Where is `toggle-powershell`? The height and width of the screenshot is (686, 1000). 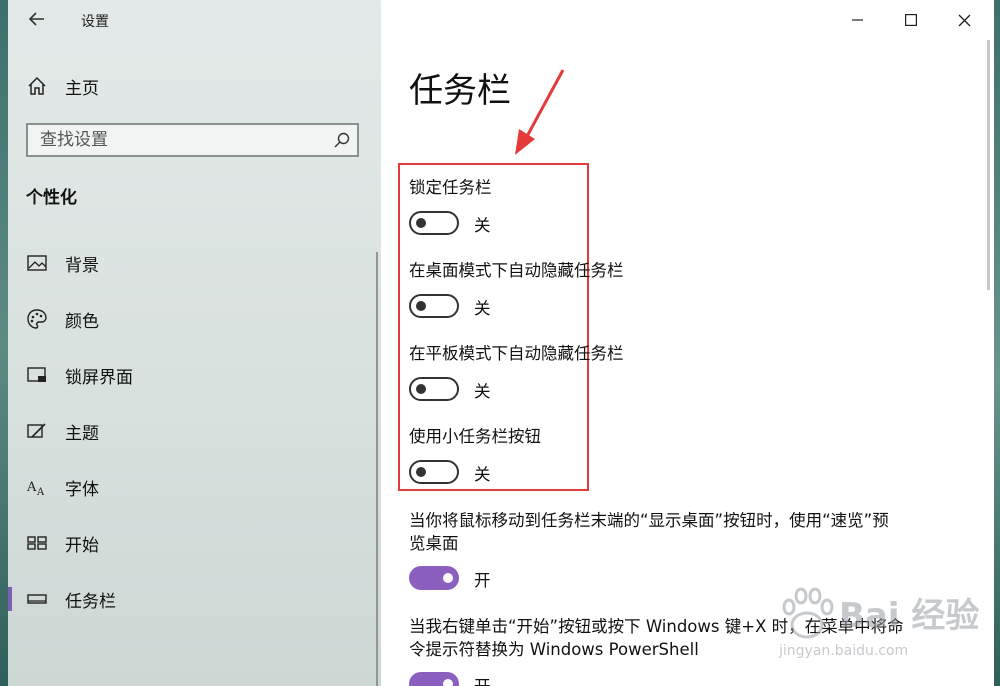
toggle-powershell is located at coordinates (434, 679).